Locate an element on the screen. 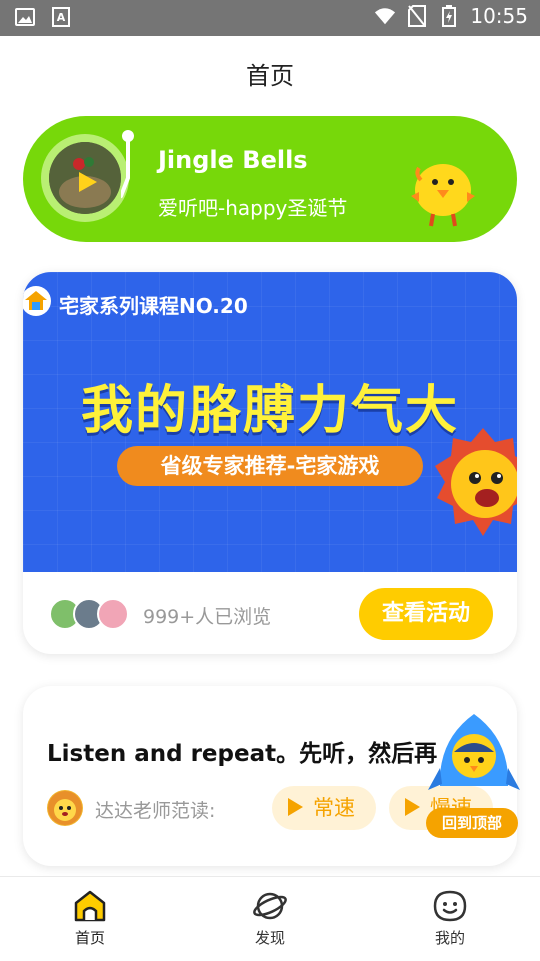 This screenshot has height=961, width=540. activity-card-footer: 999+人已浏览 查看活动 is located at coordinates (270, 613).